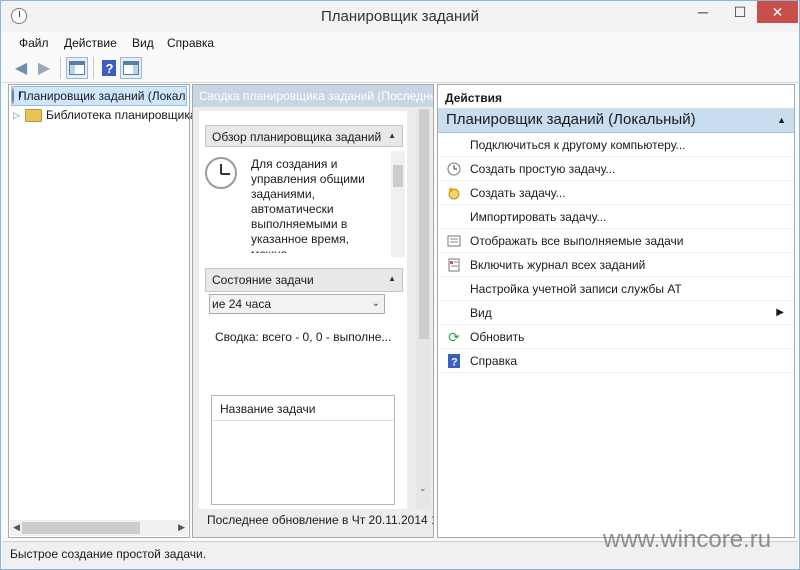  I want to click on action-label: Включить журнал всех заданий, so click(558, 264).